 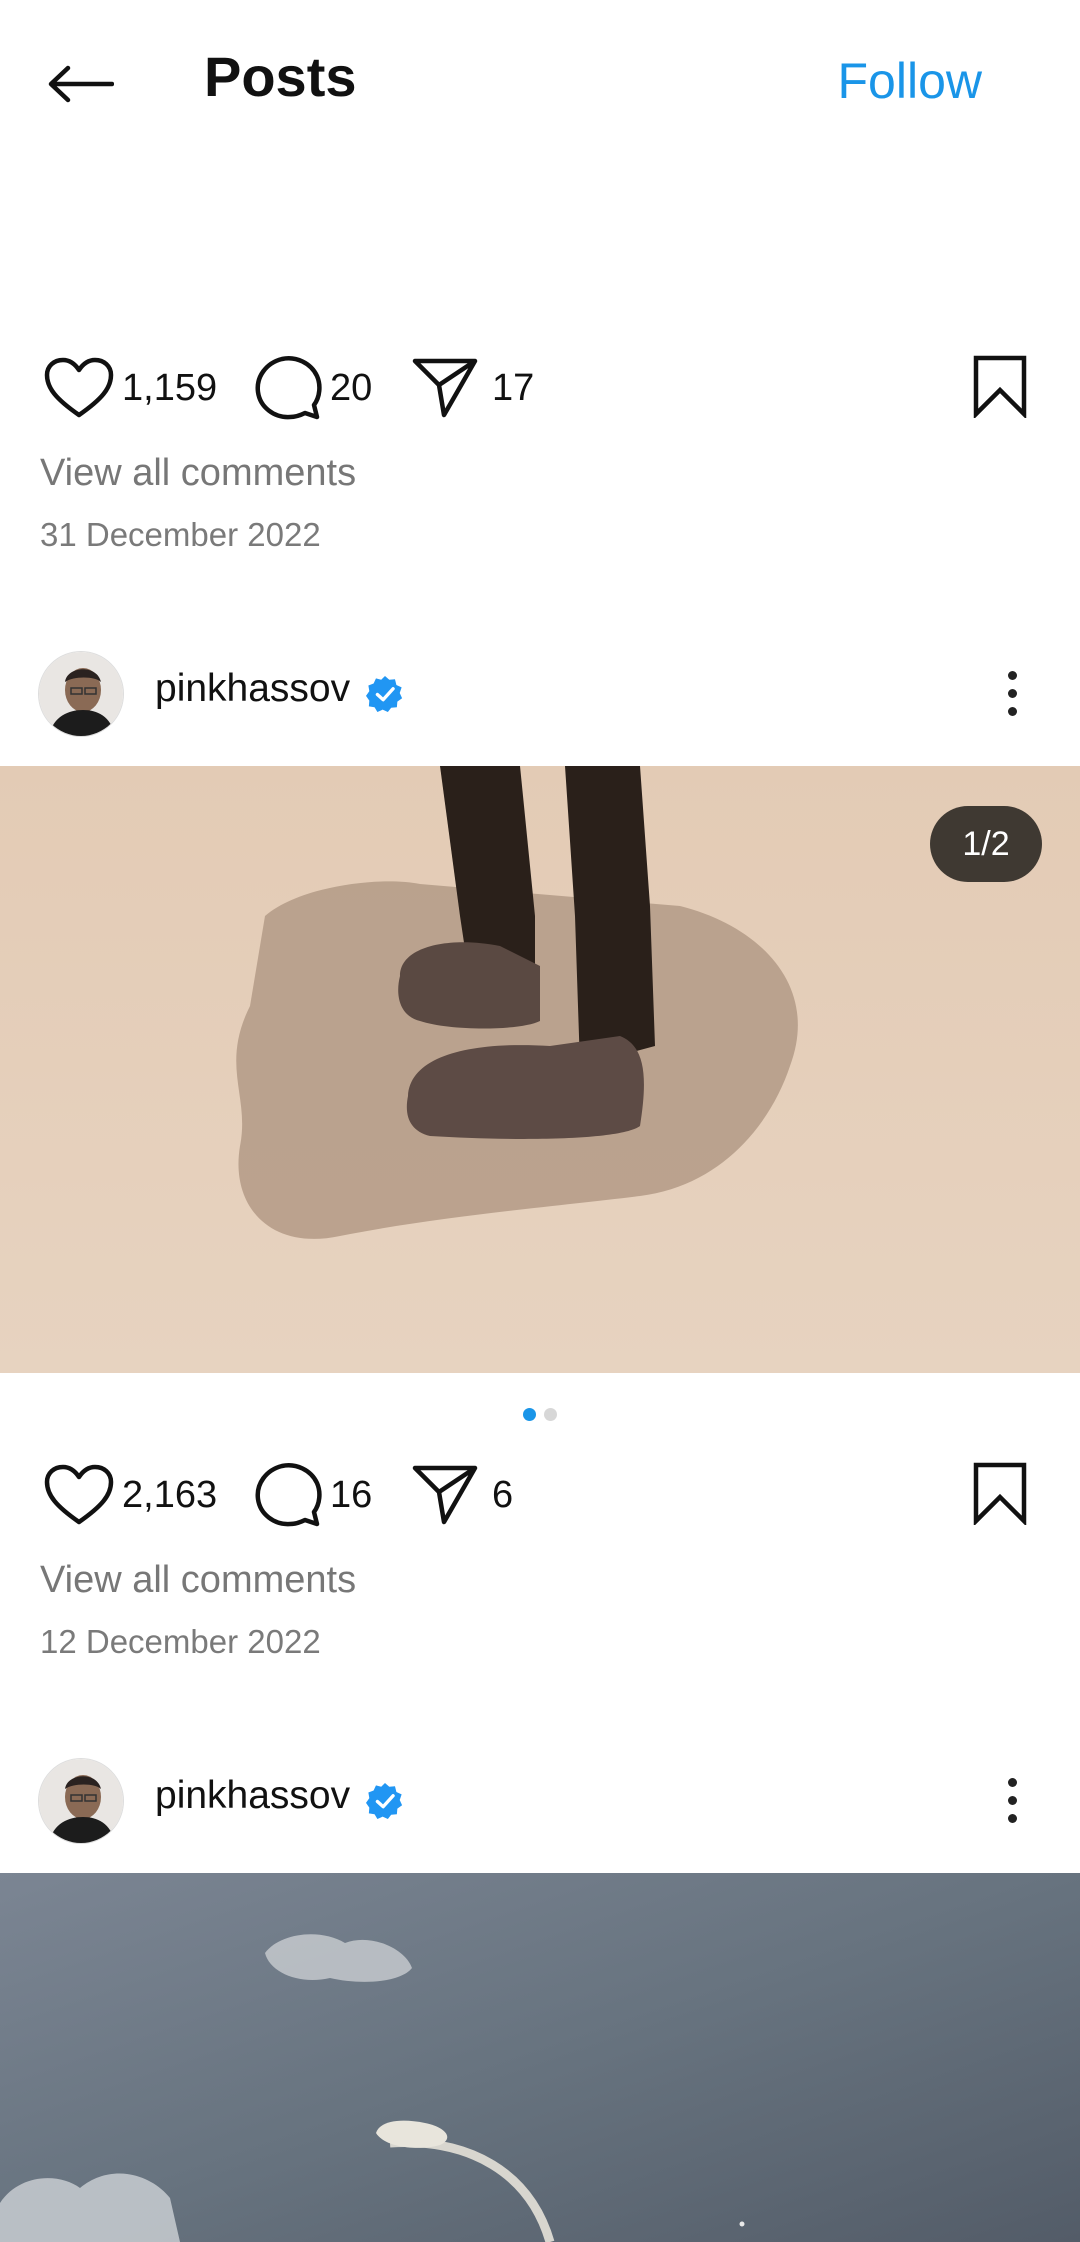 I want to click on back-arrow-icon, so click(x=81, y=84).